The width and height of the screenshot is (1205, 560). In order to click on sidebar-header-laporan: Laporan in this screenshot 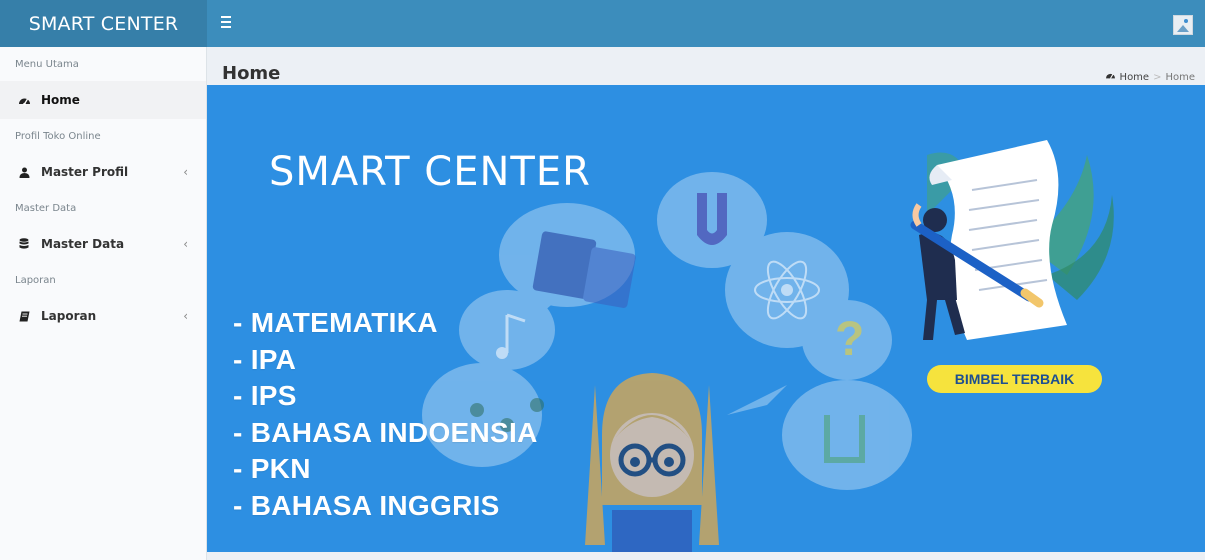, I will do `click(35, 280)`.